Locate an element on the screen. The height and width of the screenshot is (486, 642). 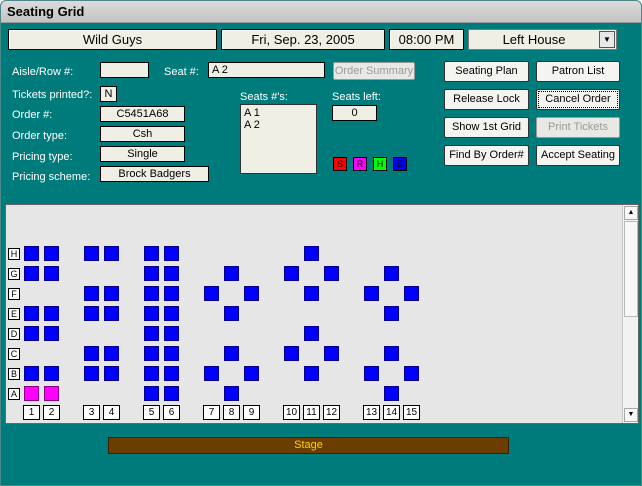
list-item: A 1 is located at coordinates (278, 113).